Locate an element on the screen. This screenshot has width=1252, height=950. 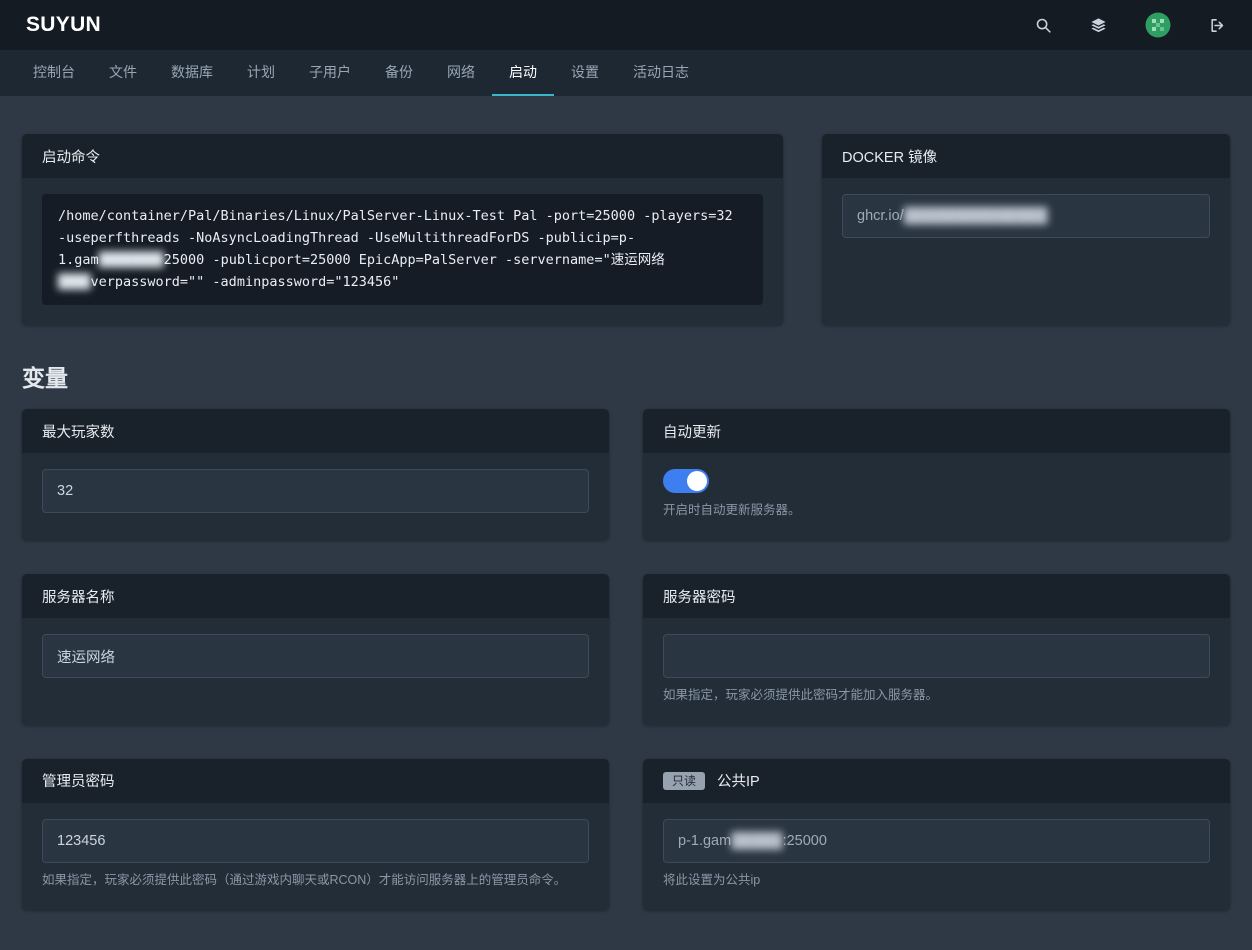
docker-image-input: ghcr.io/██████████████ is located at coordinates (1026, 216).